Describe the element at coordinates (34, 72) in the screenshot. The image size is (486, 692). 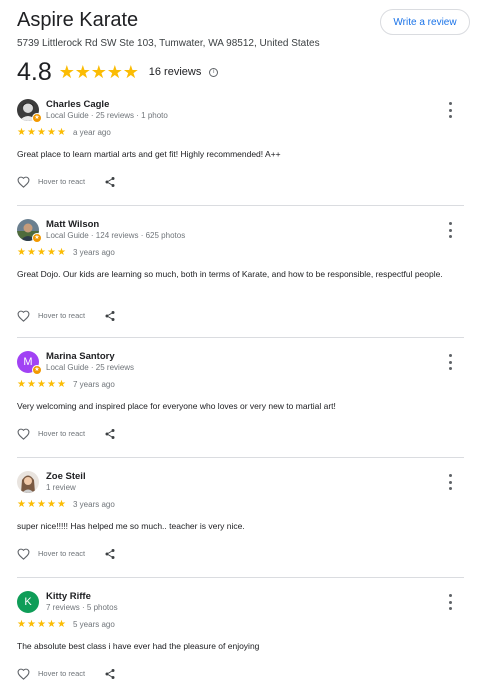
I see `rating-value: 4.8` at that location.